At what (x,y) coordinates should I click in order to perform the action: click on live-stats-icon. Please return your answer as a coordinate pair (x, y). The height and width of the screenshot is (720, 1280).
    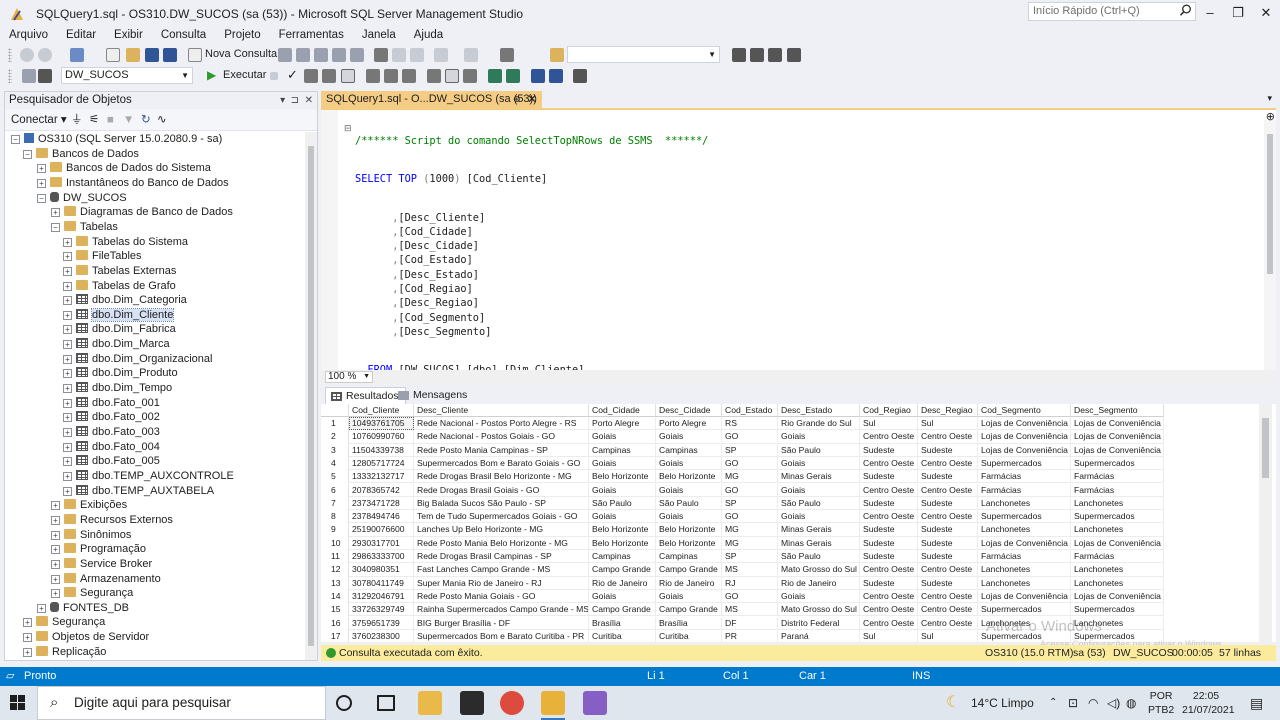
    Looking at the image, I should click on (391, 76).